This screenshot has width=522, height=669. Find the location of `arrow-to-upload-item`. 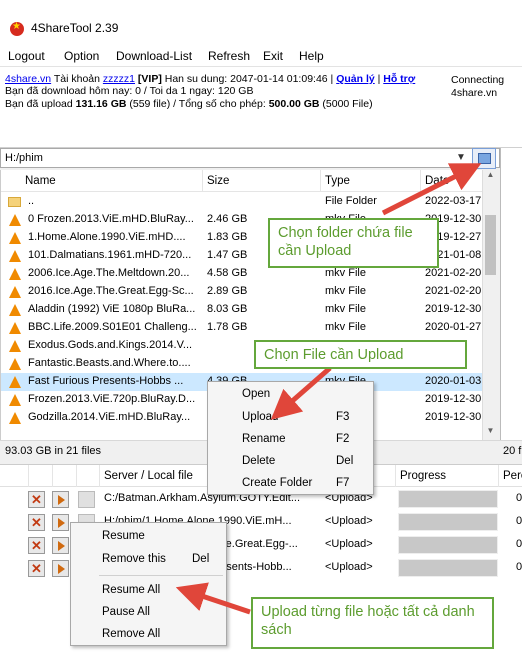

arrow-to-upload-item is located at coordinates (301, 393).